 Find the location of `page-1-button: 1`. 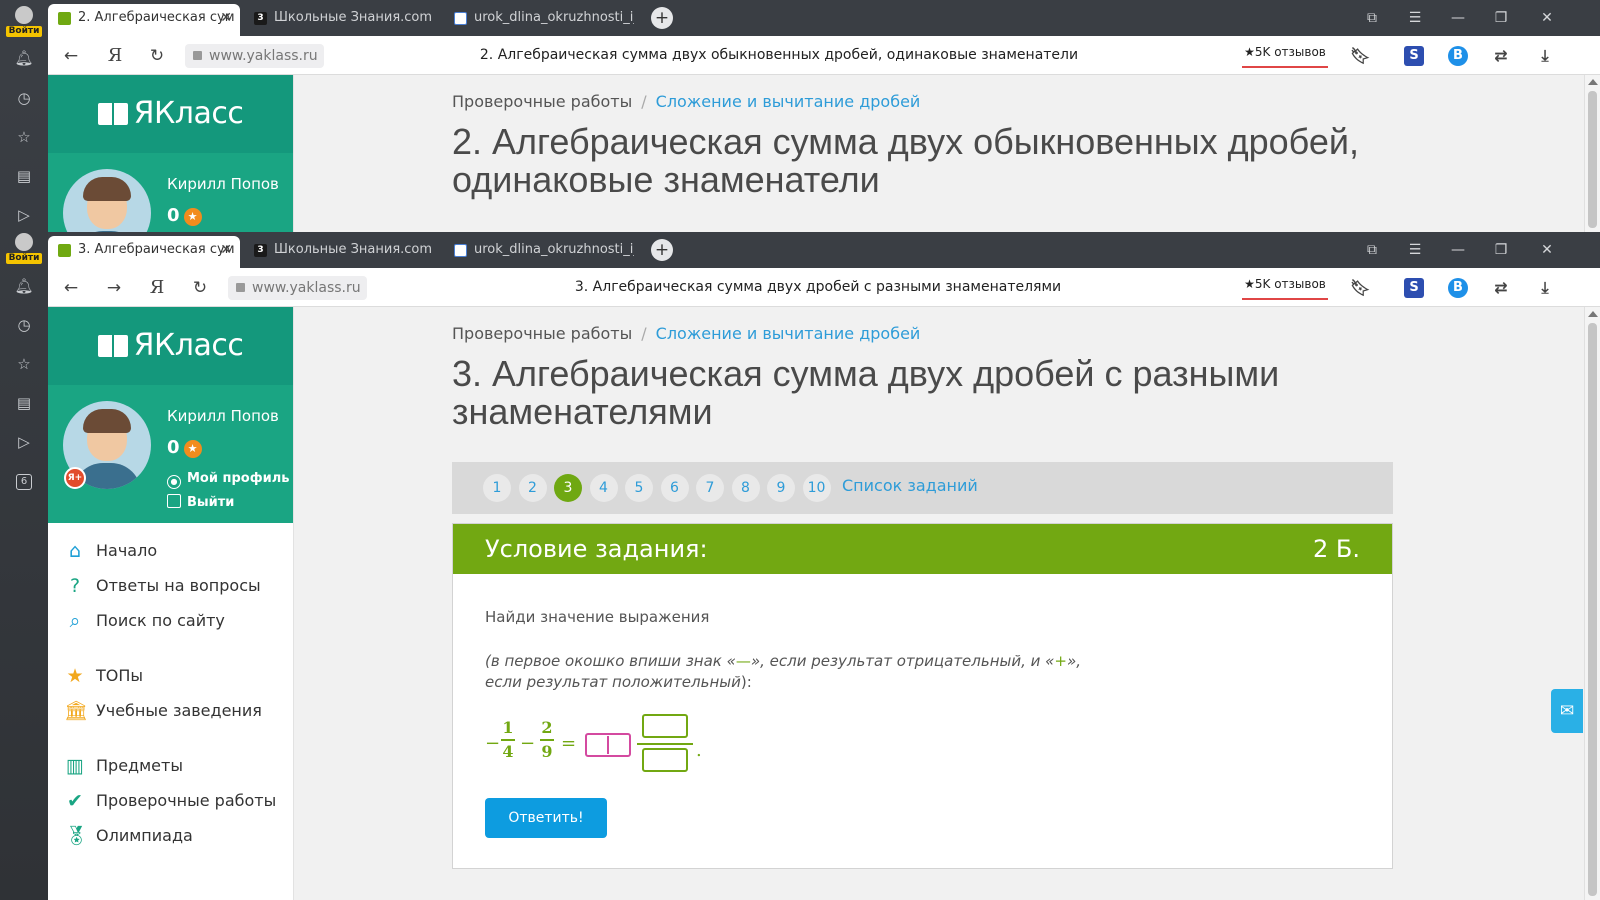

page-1-button: 1 is located at coordinates (497, 488).